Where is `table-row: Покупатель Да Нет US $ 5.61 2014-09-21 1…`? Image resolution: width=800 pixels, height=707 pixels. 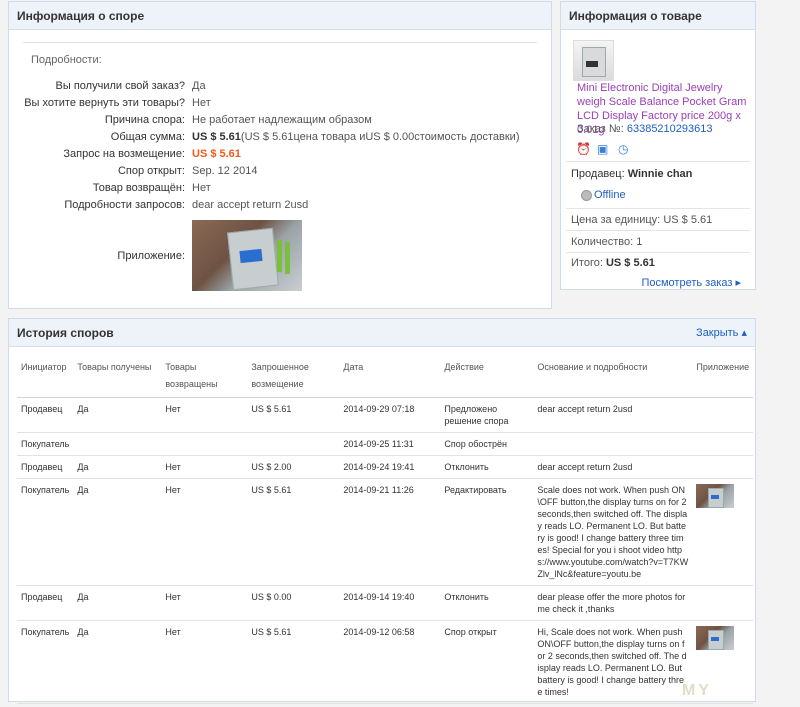 table-row: Покупатель Да Нет US $ 5.61 2014-09-21 1… is located at coordinates (385, 532).